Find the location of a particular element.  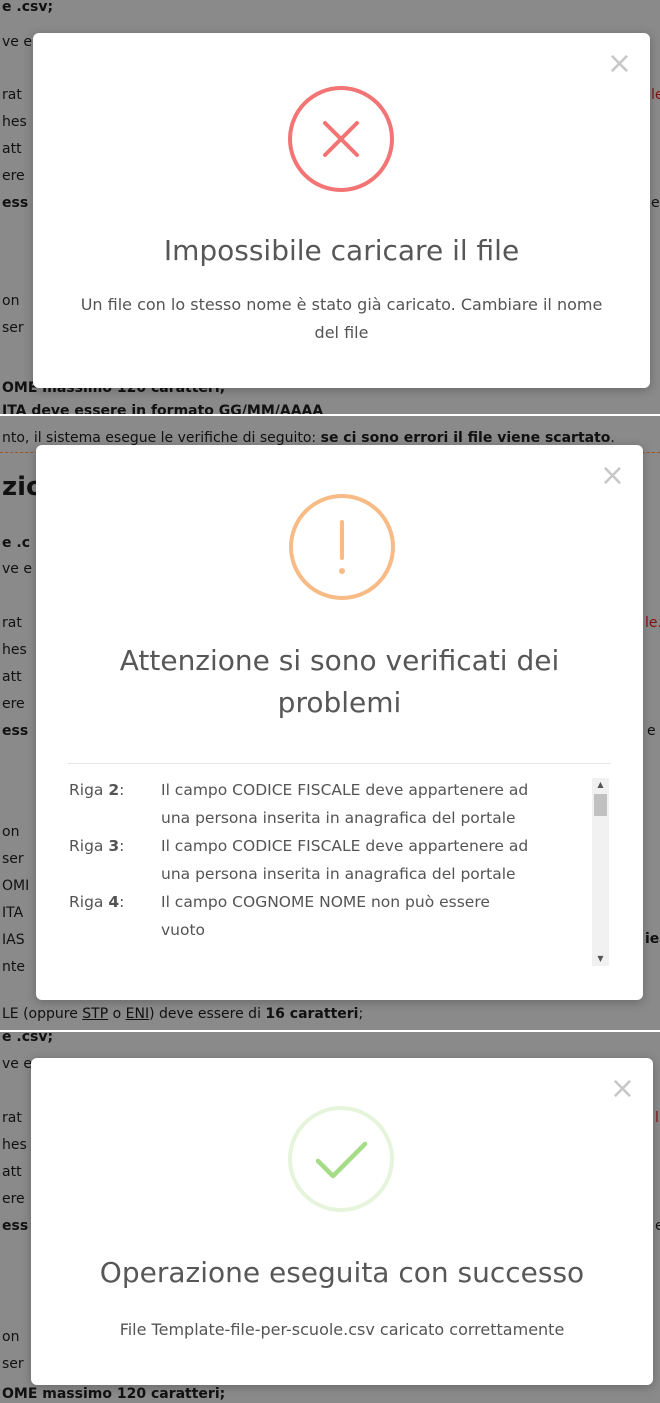

row-label: Riga 4: is located at coordinates (97, 902).